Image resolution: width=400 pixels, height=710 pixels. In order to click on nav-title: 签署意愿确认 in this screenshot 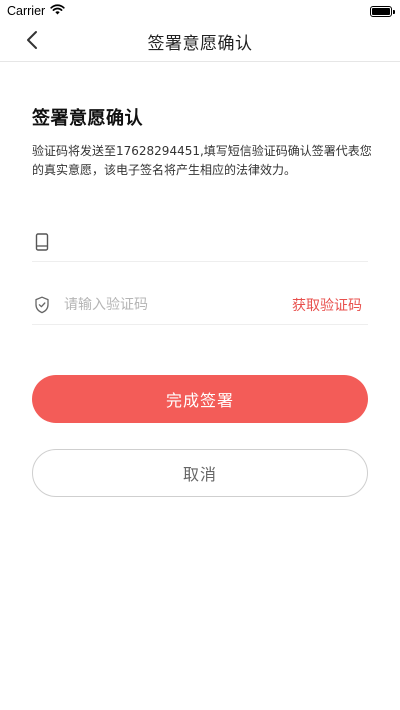, I will do `click(200, 44)`.